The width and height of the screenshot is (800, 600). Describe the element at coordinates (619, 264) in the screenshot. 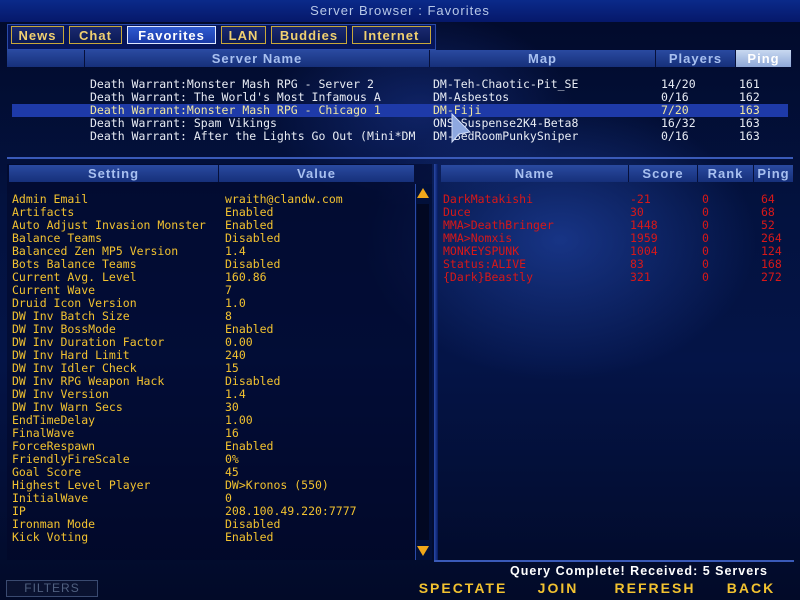

I see `player-row: Status:ALIVE 83 0 168` at that location.